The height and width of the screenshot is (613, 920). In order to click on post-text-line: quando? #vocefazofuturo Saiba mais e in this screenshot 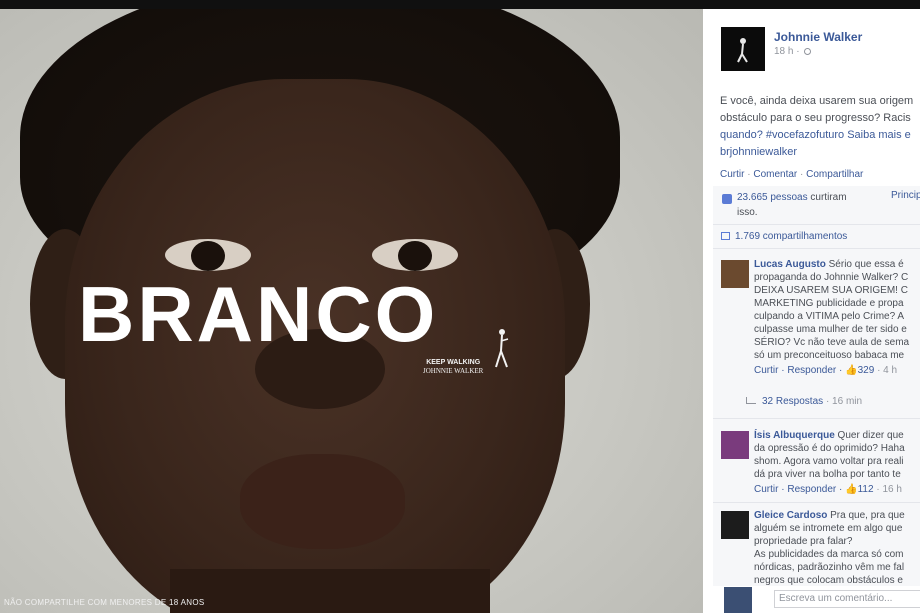, I will do `click(820, 135)`.